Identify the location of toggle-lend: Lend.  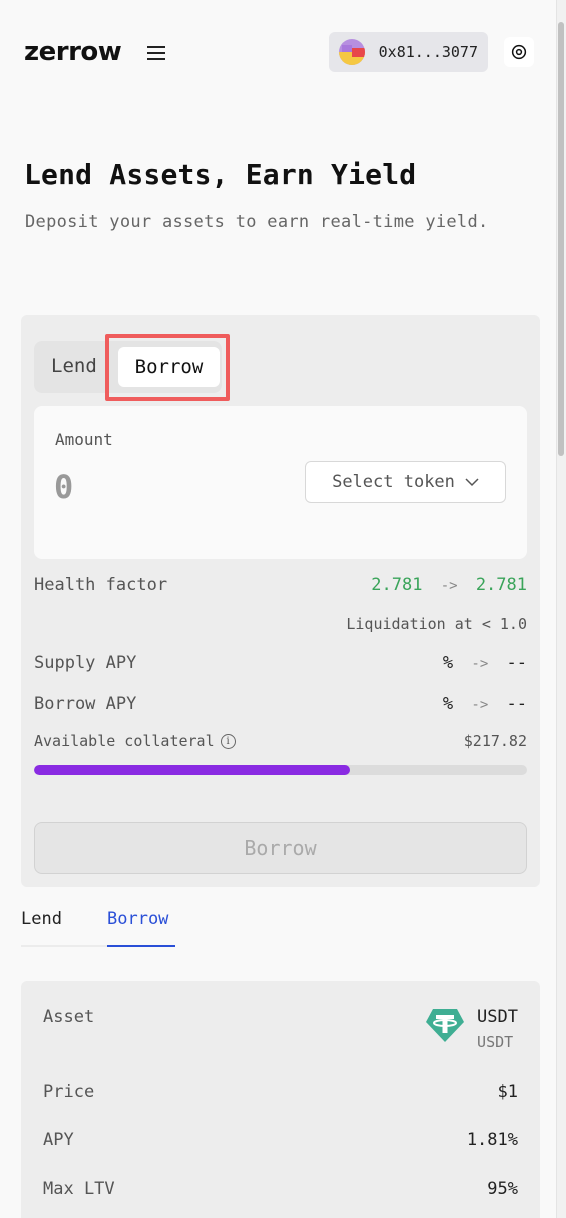
(74, 366).